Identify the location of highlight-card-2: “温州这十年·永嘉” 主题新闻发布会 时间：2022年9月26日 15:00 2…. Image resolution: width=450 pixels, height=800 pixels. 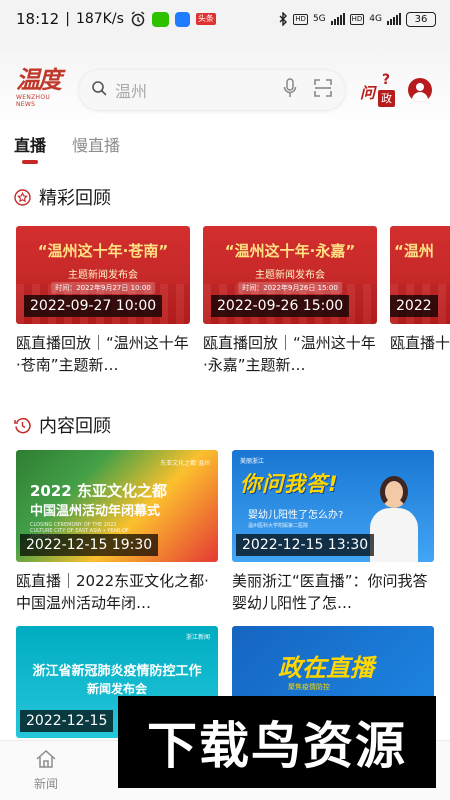
(290, 301).